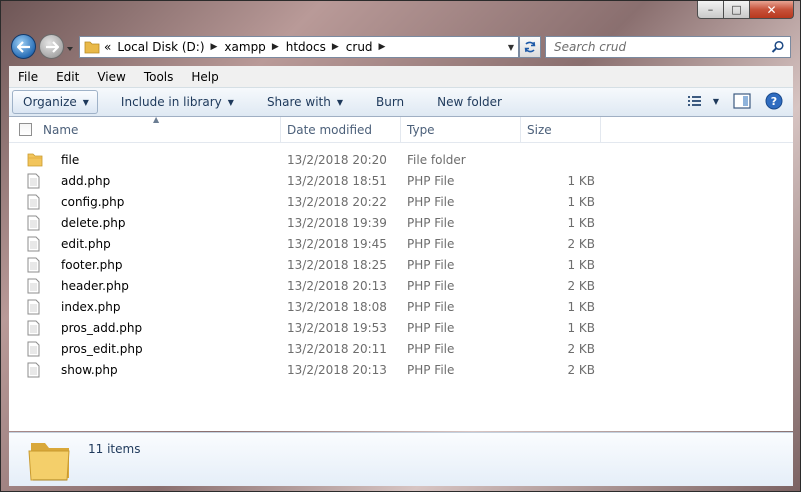  What do you see at coordinates (401, 180) in the screenshot?
I see `file-row: add.php 13/2/2018 18:51 PHP File 1 KB` at bounding box center [401, 180].